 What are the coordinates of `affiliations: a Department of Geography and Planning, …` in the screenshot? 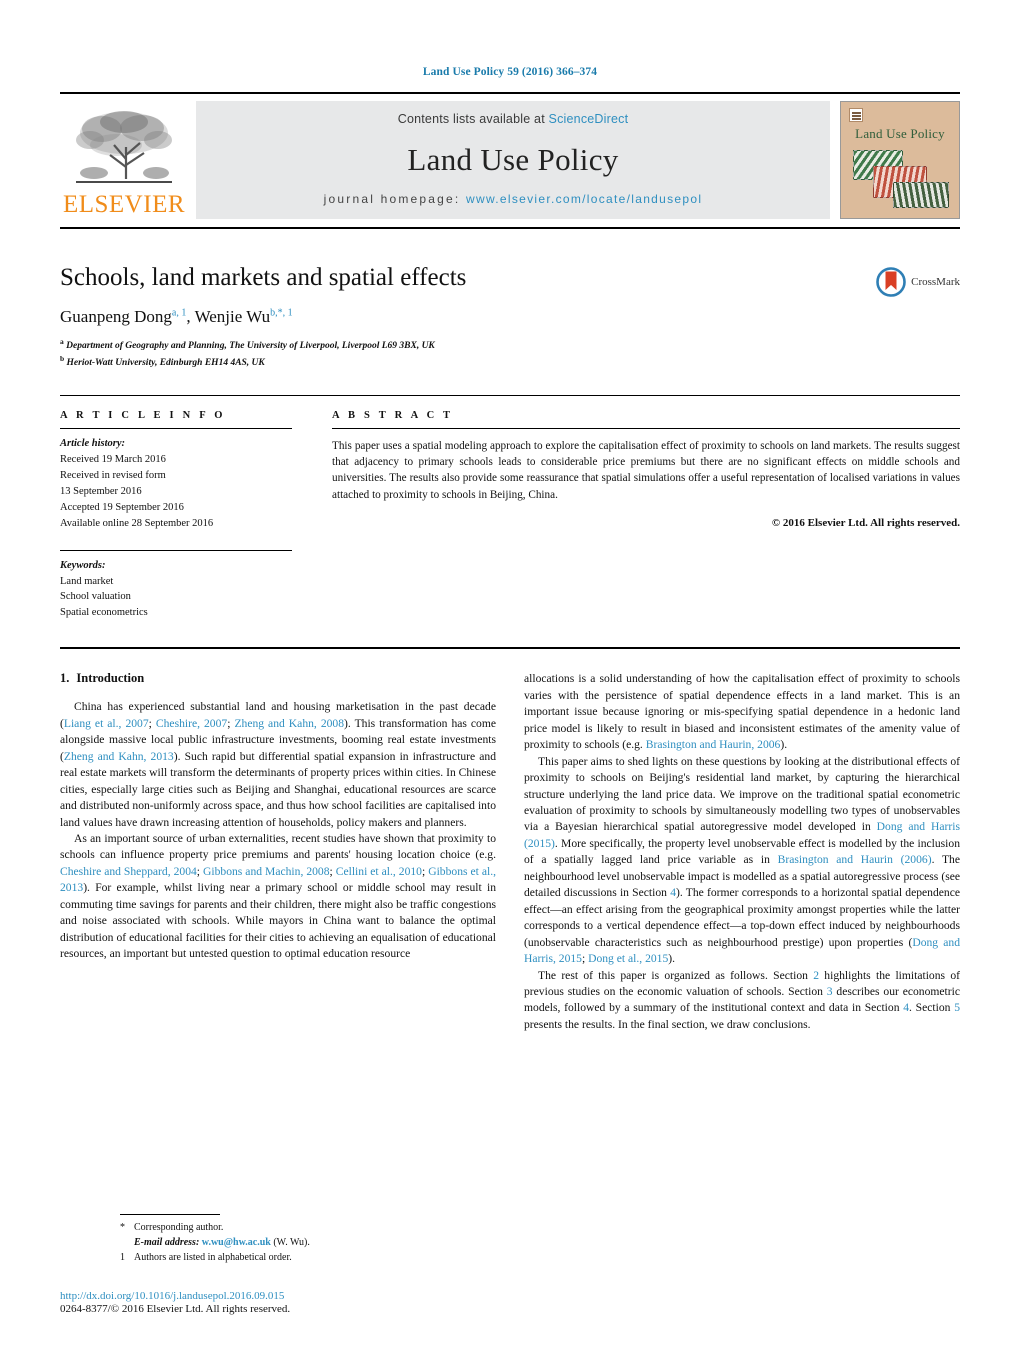 It's located at (510, 354).